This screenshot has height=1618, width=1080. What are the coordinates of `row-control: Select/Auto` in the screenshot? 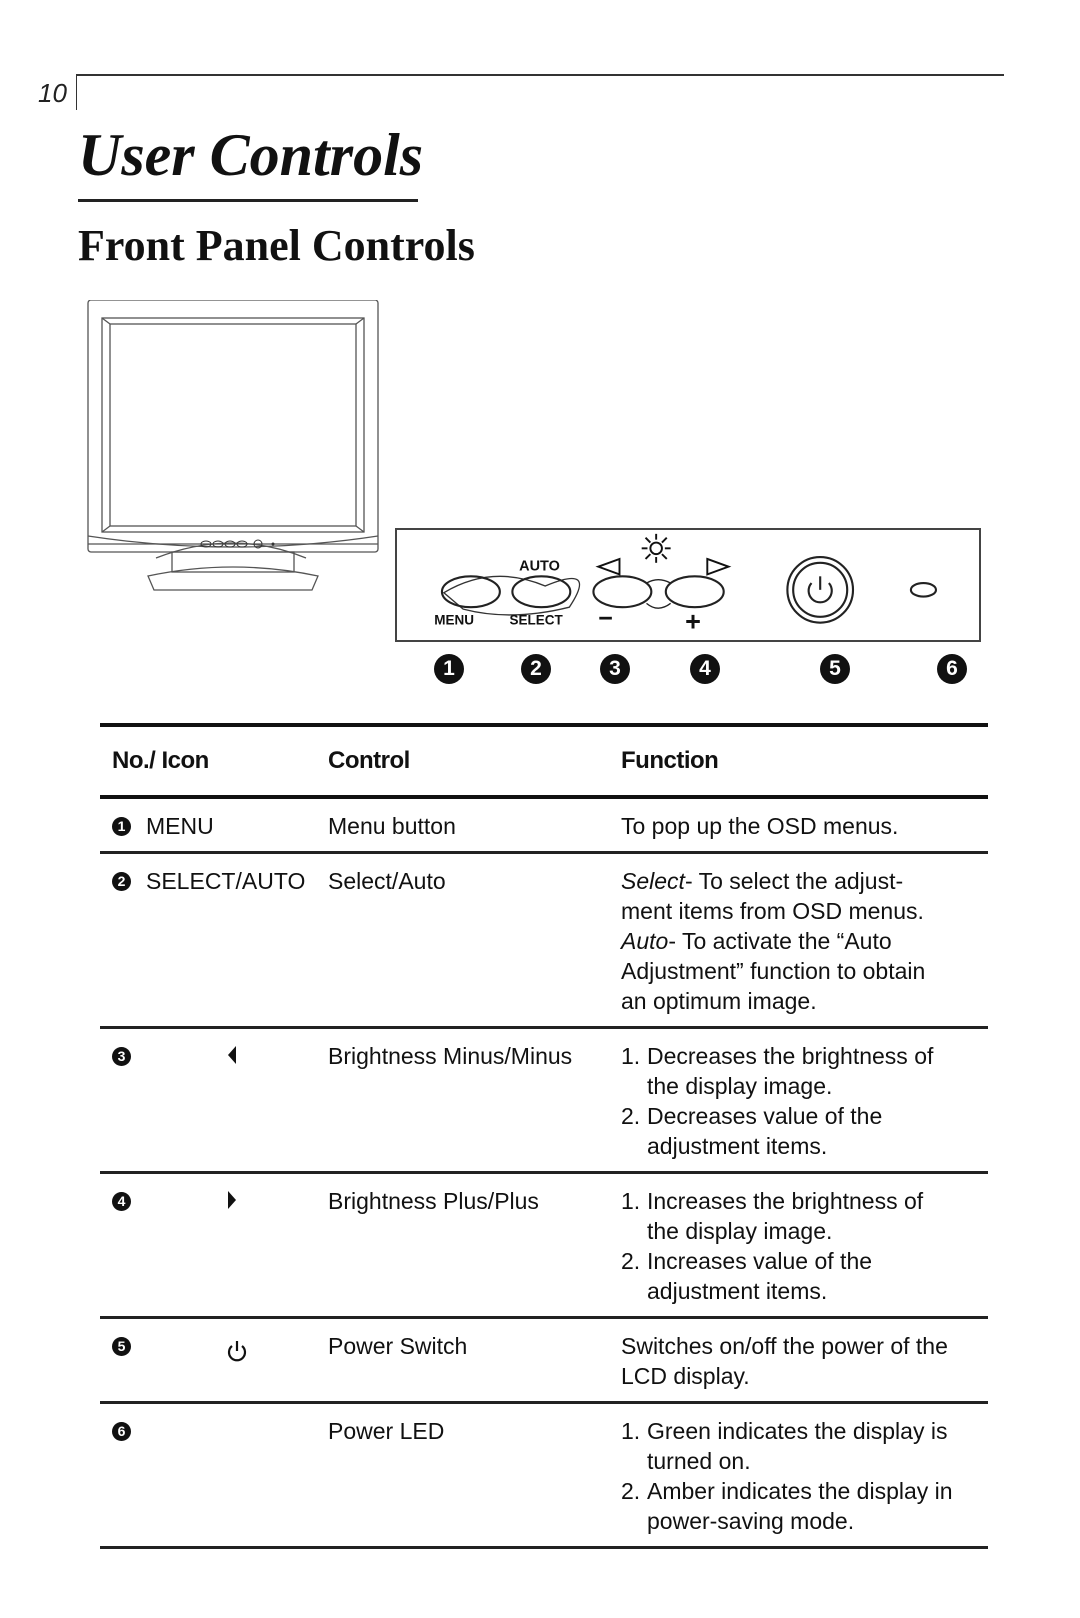 It's located at (387, 881).